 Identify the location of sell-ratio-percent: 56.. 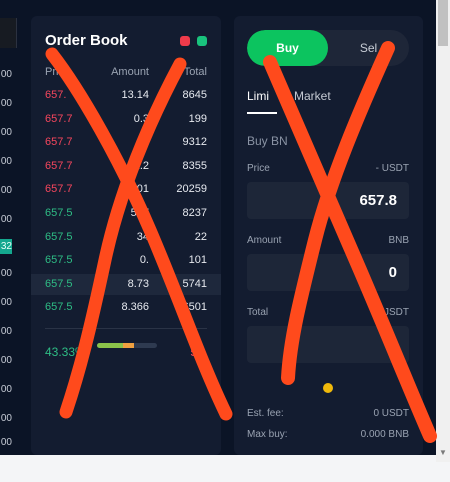
(198, 352).